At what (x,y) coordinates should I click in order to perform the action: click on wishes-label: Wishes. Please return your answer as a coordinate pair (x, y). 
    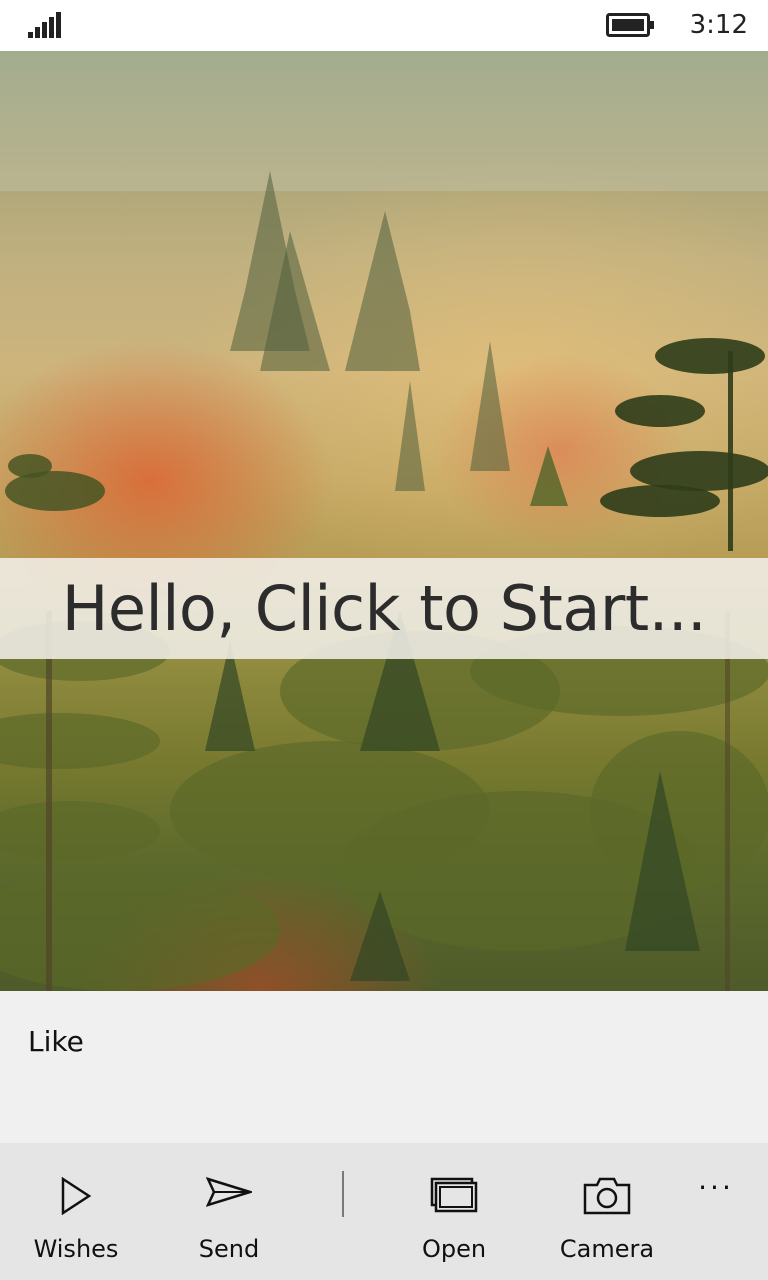
    Looking at the image, I should click on (76, 1249).